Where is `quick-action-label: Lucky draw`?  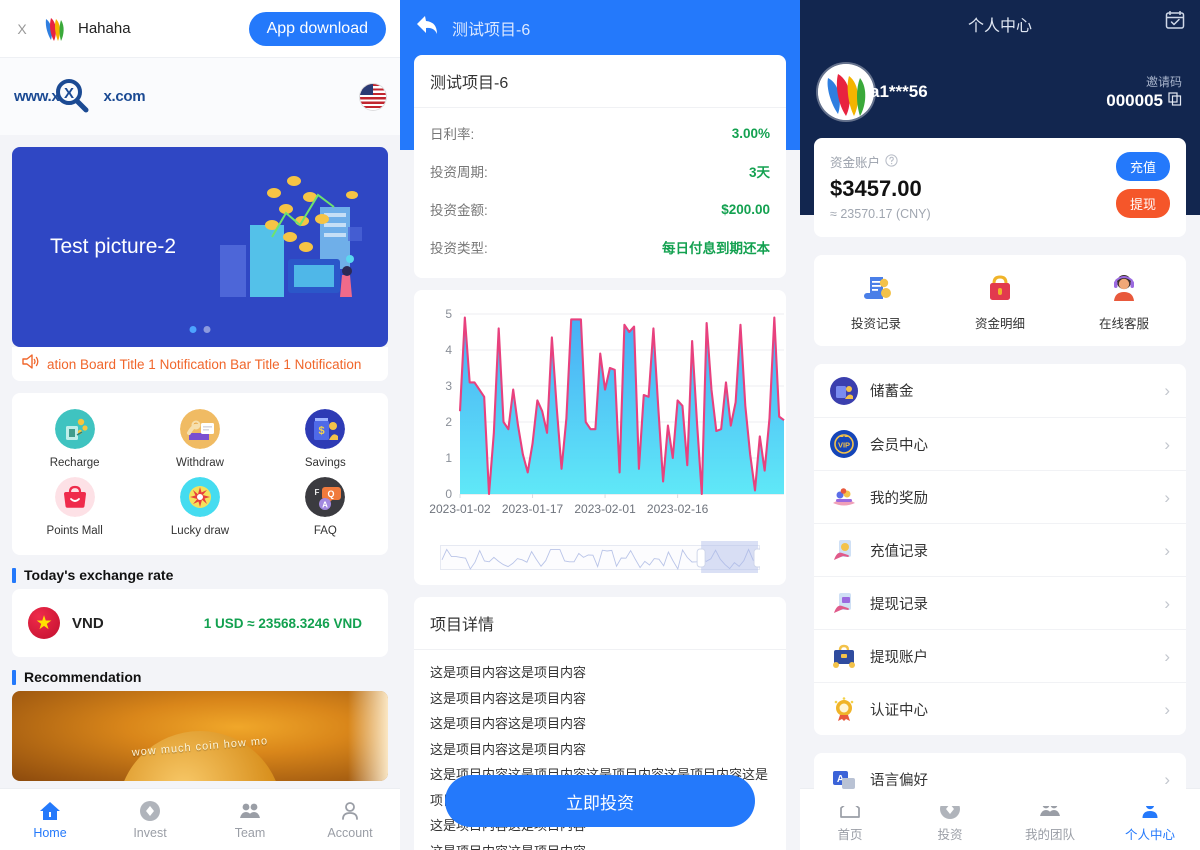
quick-action-label: Lucky draw is located at coordinates (200, 531).